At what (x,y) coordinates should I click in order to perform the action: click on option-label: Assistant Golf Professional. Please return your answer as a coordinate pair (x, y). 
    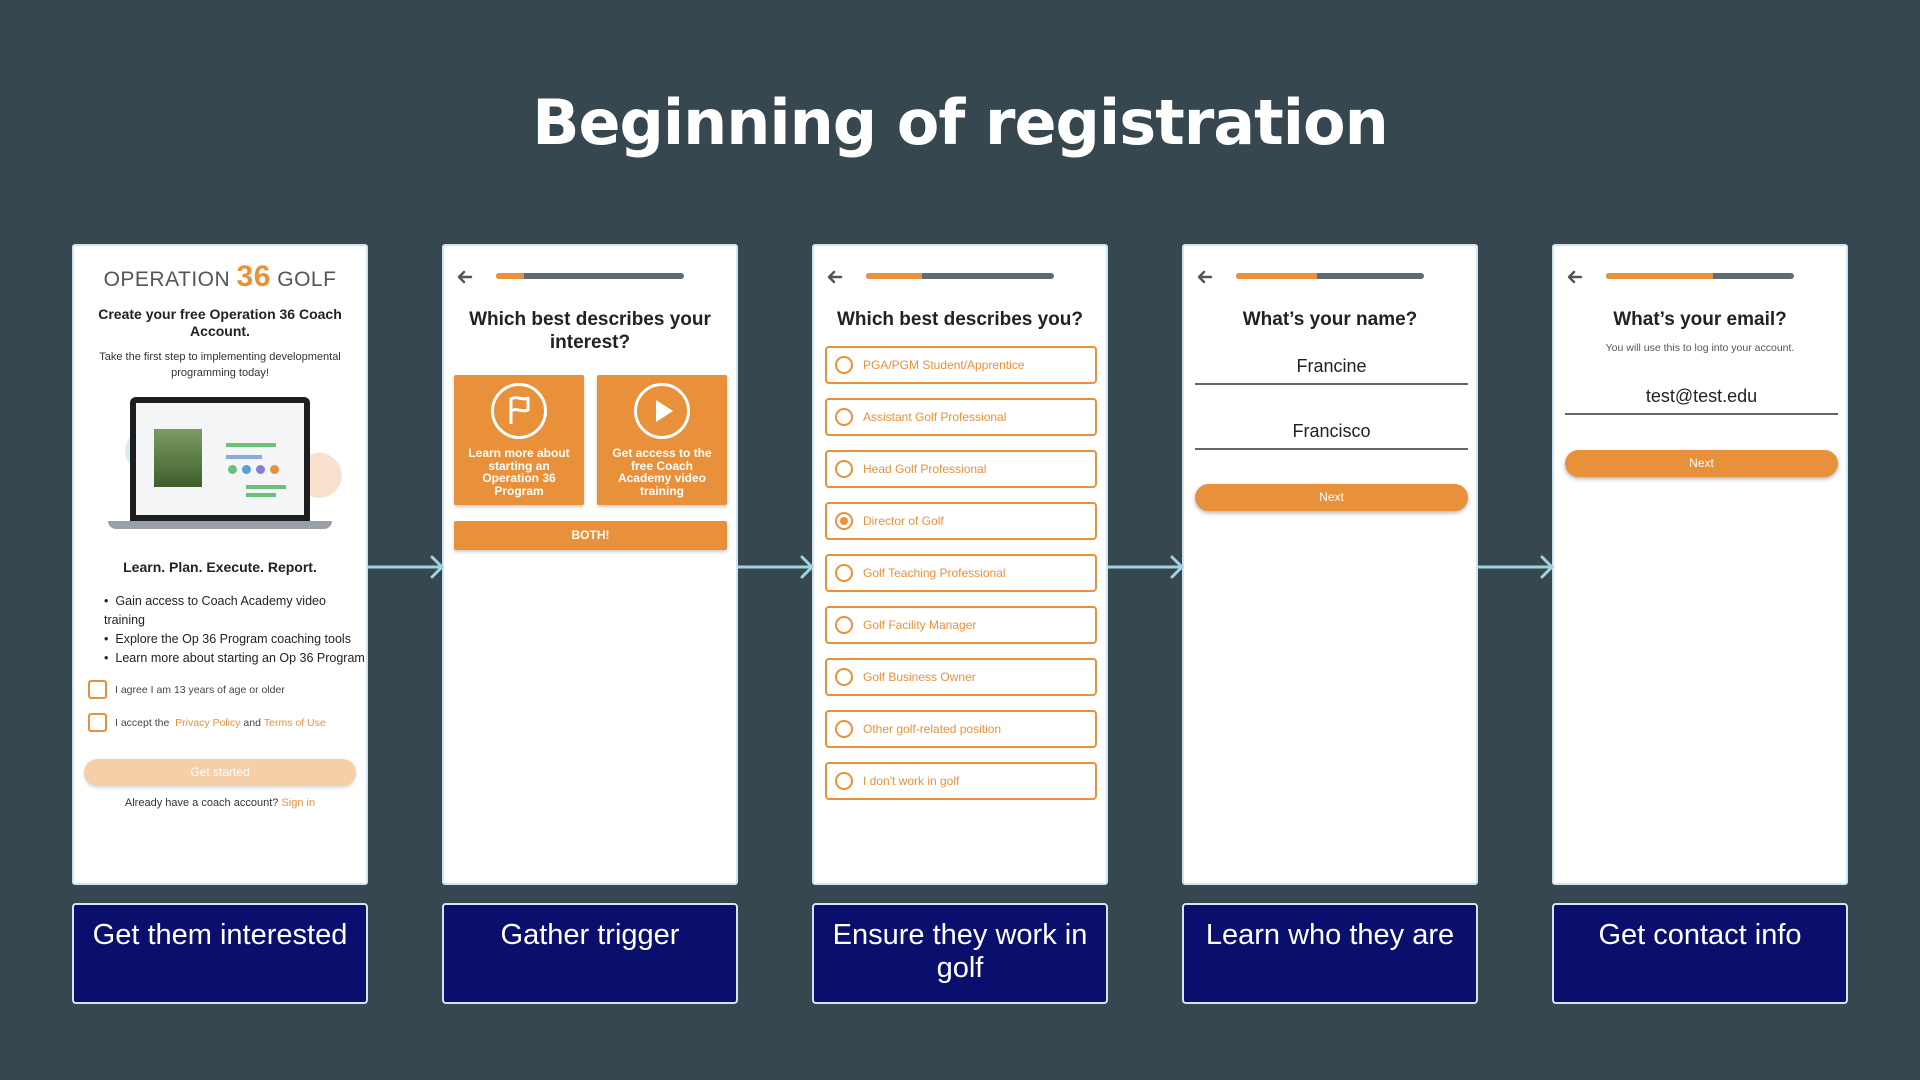
    Looking at the image, I should click on (935, 417).